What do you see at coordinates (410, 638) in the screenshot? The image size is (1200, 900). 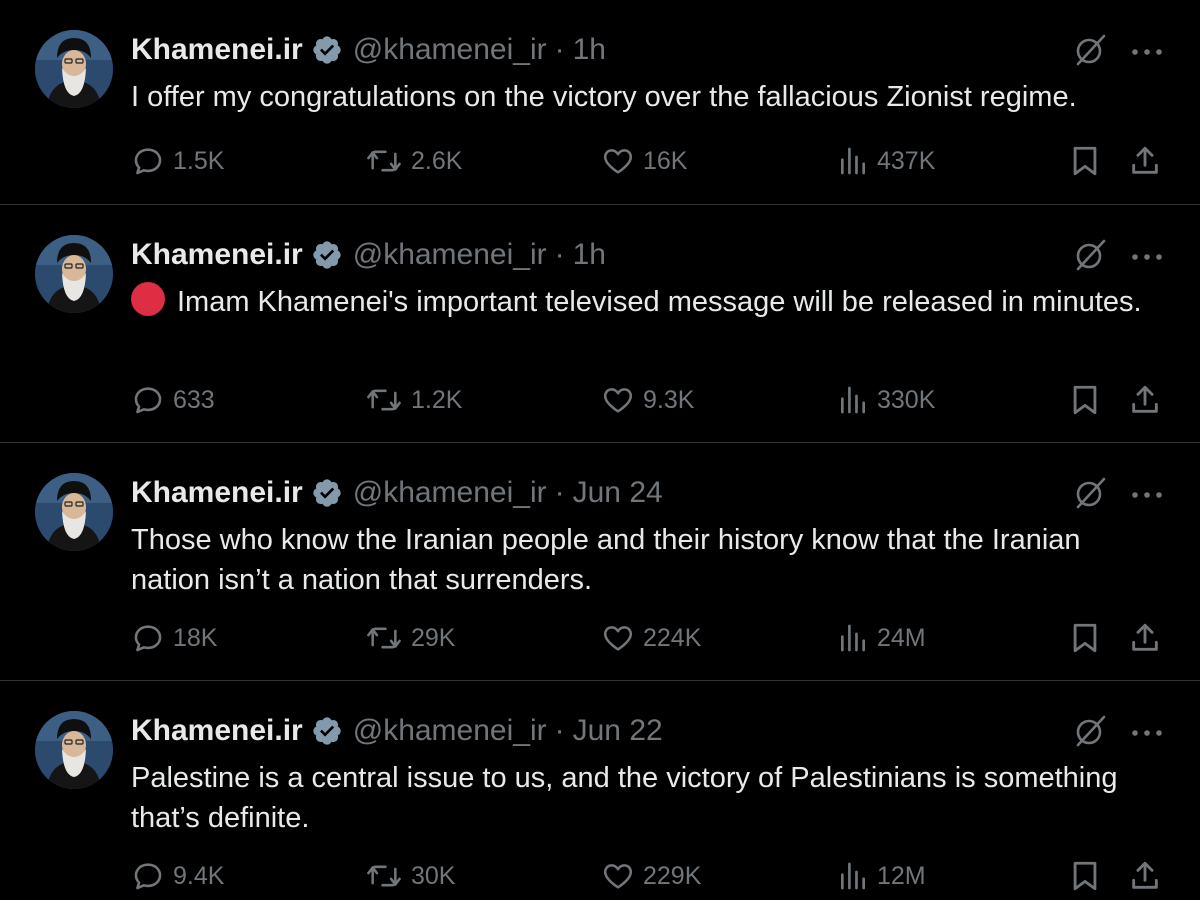 I see `repost-button: 29K` at bounding box center [410, 638].